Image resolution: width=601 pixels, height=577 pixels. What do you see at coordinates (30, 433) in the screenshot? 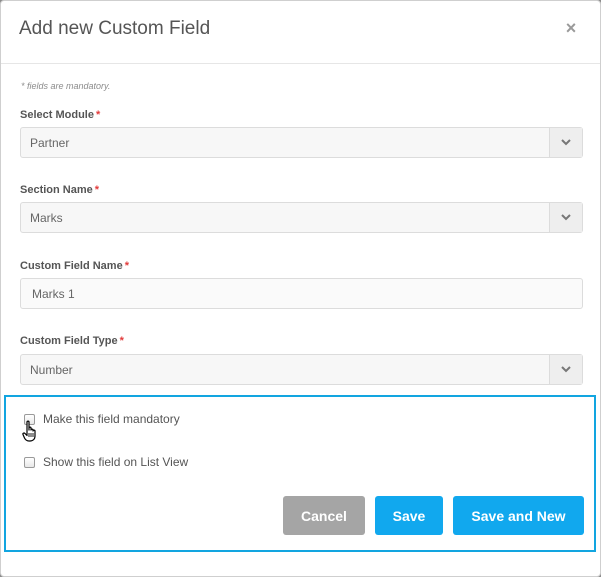
I see `hand-pointer-icon` at bounding box center [30, 433].